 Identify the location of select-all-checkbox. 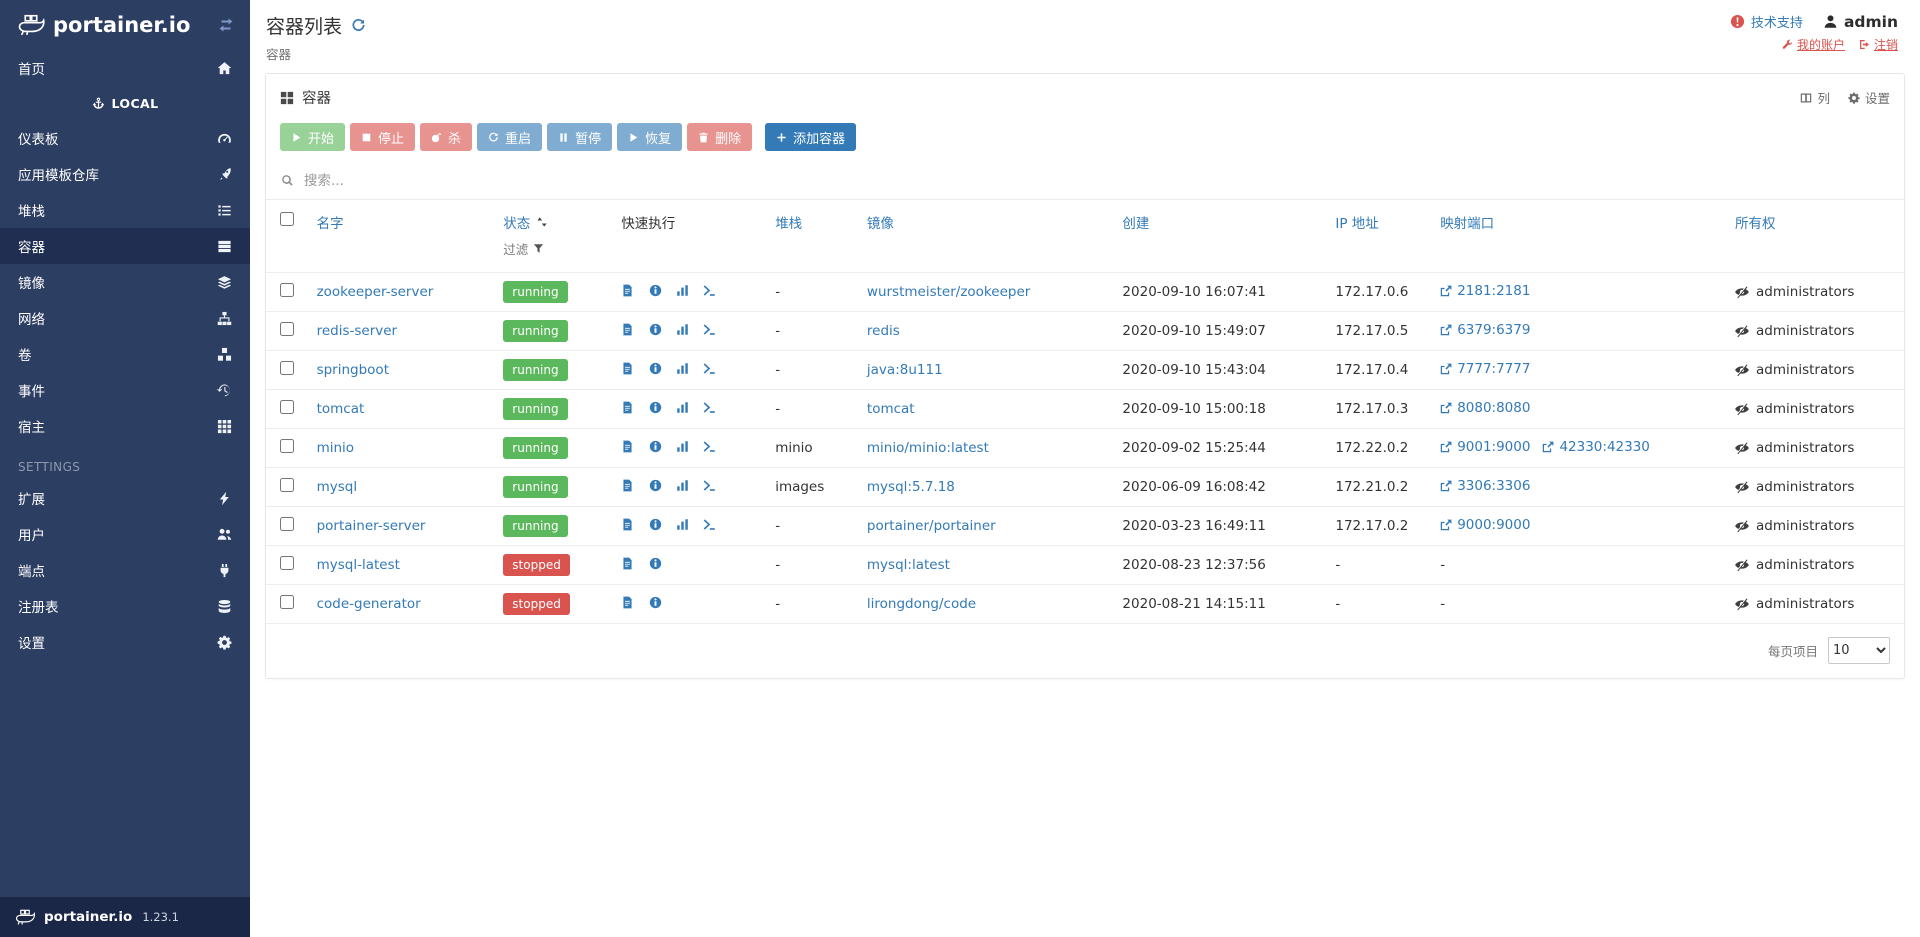
(287, 219).